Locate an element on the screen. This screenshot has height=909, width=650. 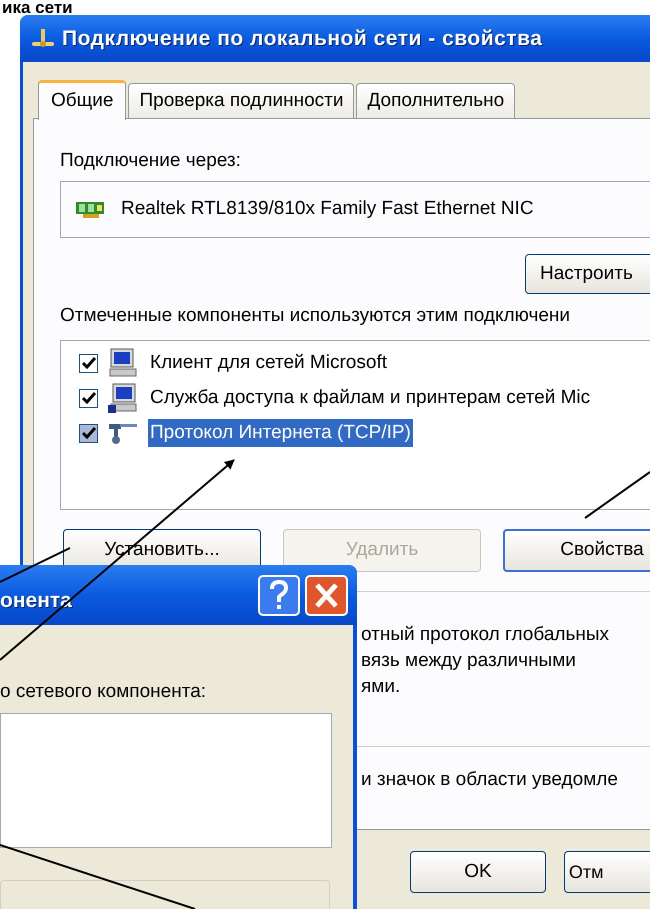
dialog-button: OK is located at coordinates (478, 872).